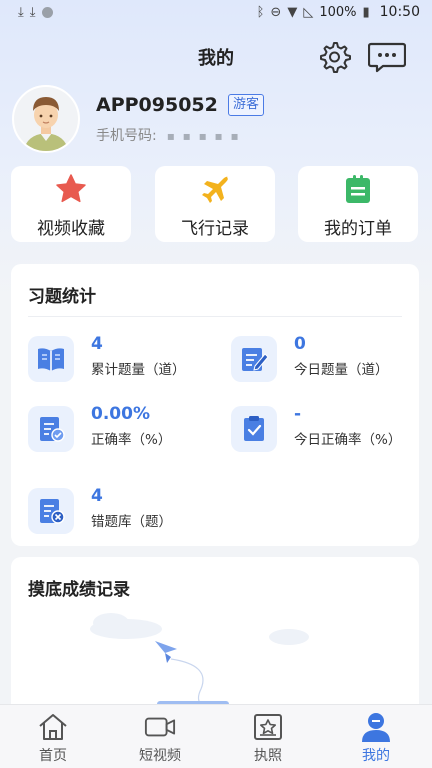 The height and width of the screenshot is (768, 432). What do you see at coordinates (53, 727) in the screenshot?
I see `home-icon` at bounding box center [53, 727].